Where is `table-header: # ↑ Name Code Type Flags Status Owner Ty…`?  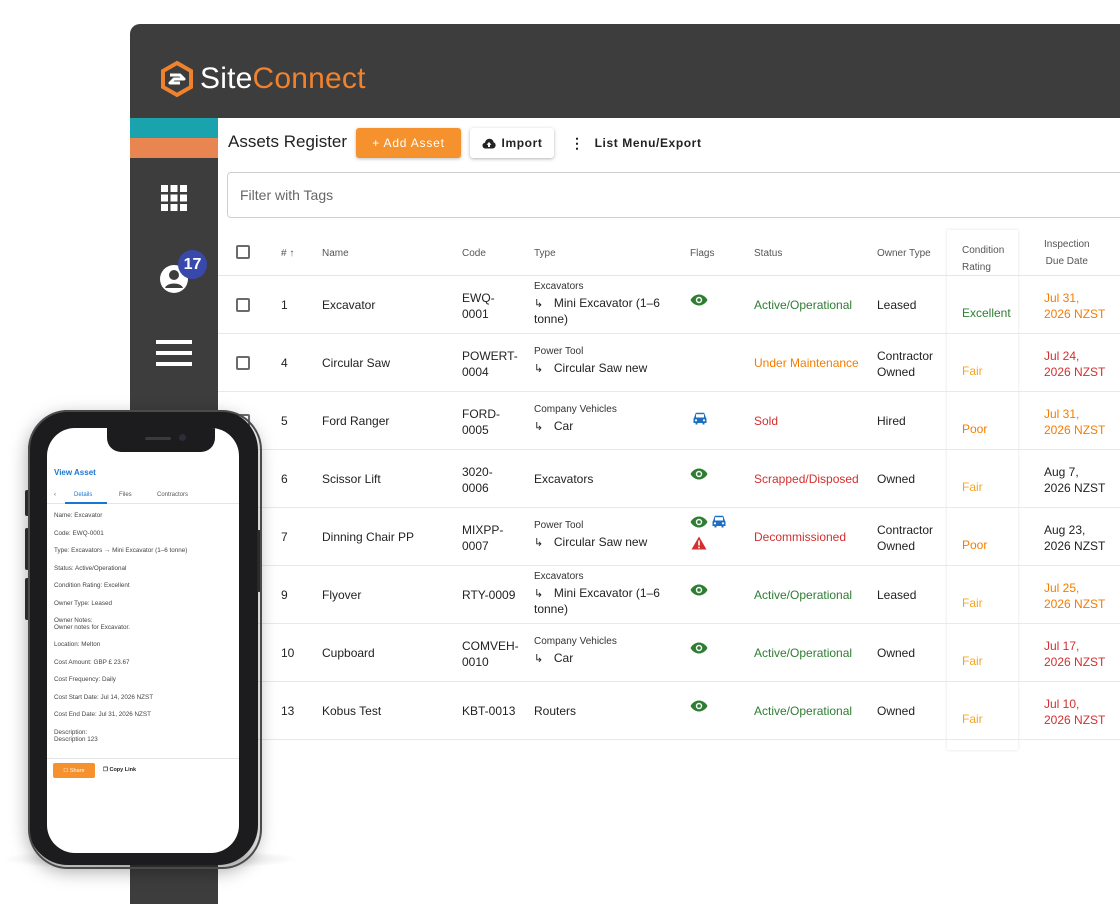 table-header: # ↑ Name Code Type Flags Status Owner Ty… is located at coordinates (669, 253).